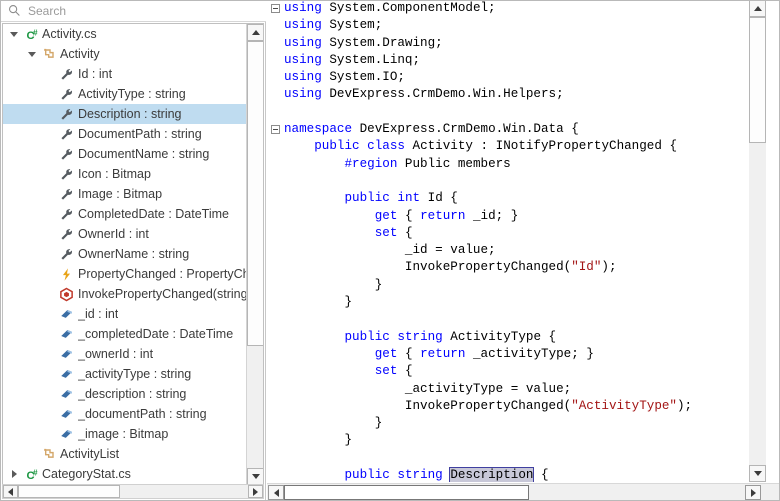 This screenshot has height=501, width=780. I want to click on code-line: public int Id {, so click(488, 198).